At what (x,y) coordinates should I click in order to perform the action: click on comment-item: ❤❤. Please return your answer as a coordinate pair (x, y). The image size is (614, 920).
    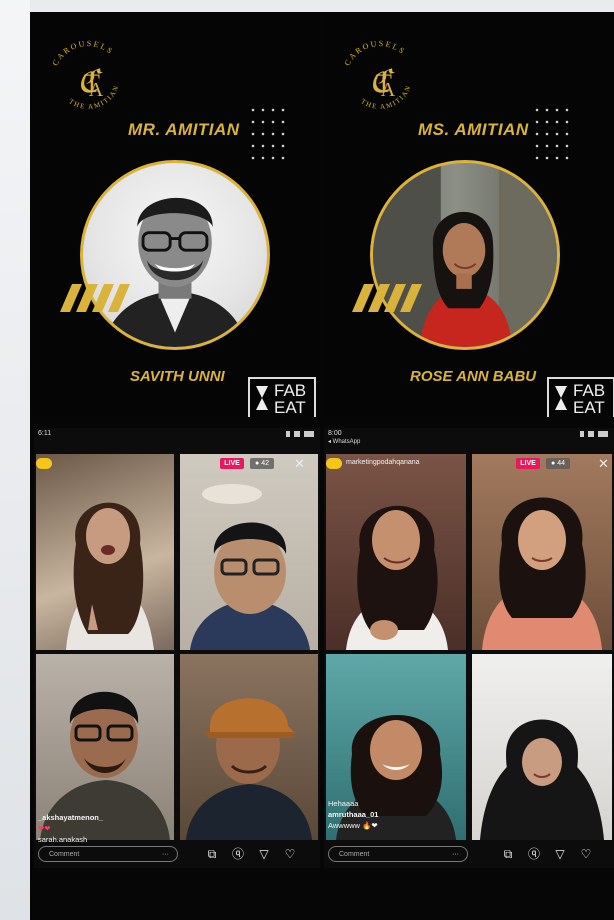
    Looking at the image, I should click on (44, 828).